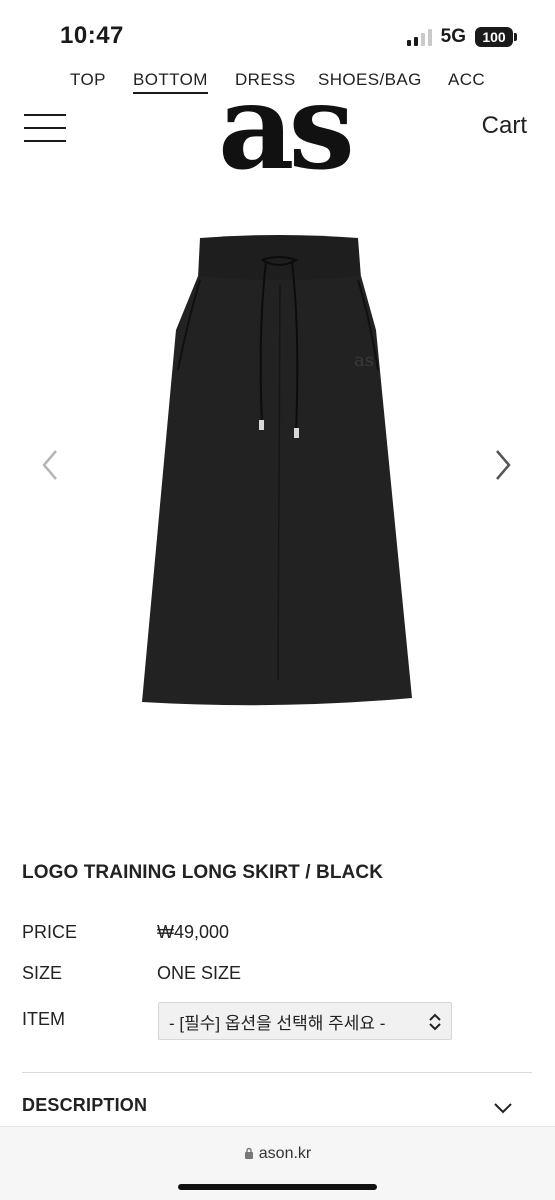 The height and width of the screenshot is (1200, 555). Describe the element at coordinates (193, 932) in the screenshot. I see `price-value: ₩49,000` at that location.